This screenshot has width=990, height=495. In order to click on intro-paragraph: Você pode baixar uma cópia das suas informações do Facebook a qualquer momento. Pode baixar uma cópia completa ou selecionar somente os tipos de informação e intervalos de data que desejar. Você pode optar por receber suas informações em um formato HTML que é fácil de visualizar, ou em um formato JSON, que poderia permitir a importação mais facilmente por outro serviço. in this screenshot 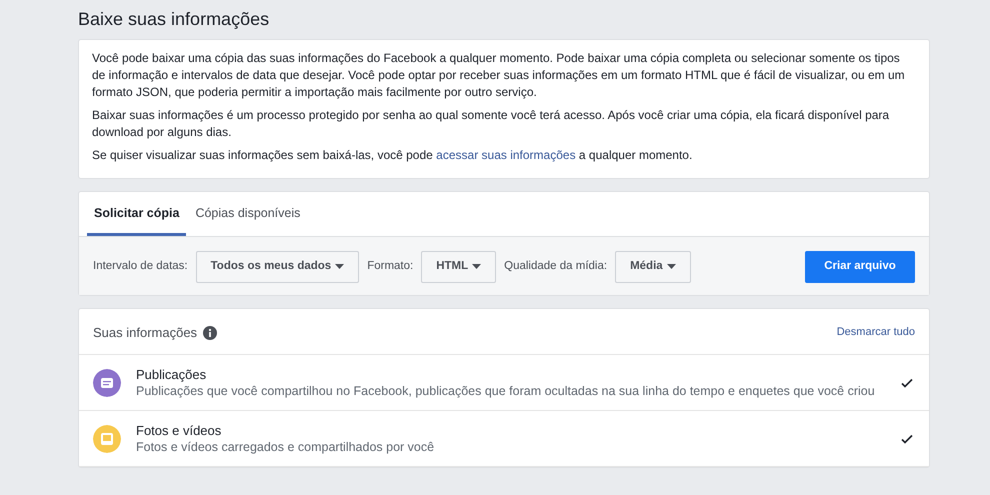, I will do `click(499, 75)`.